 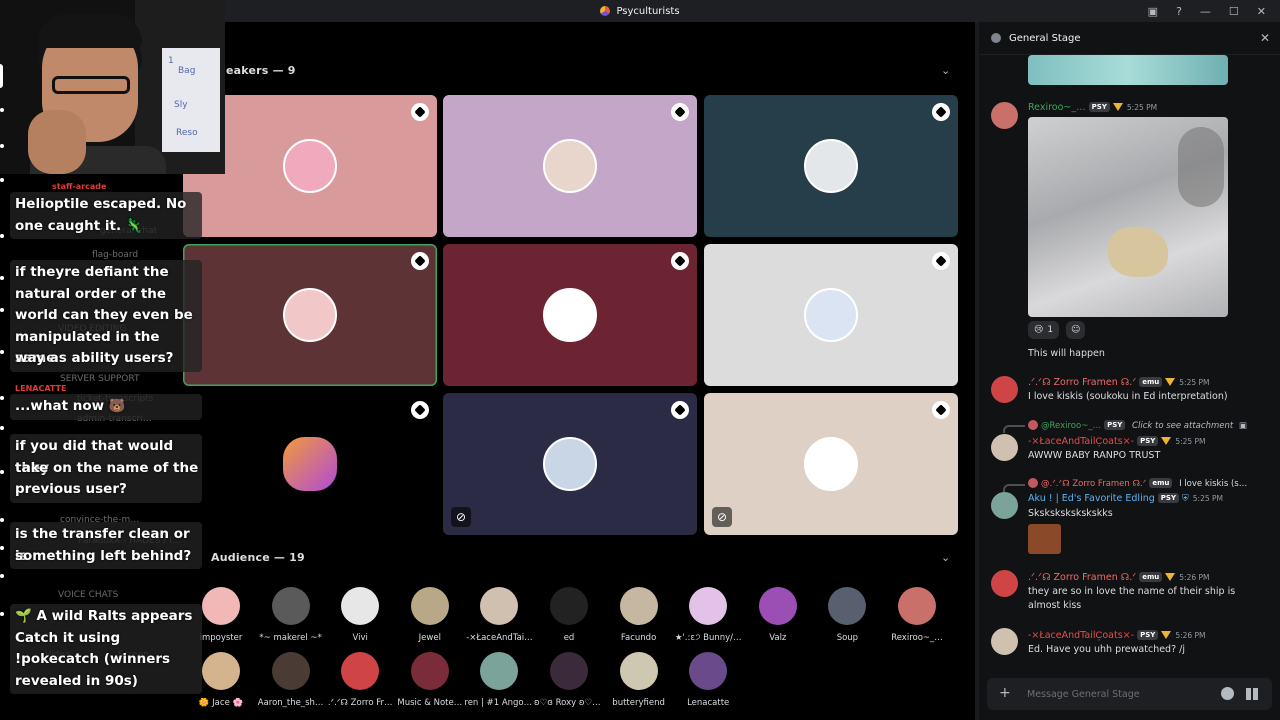 I want to click on audience-member: ed, so click(x=569, y=615).